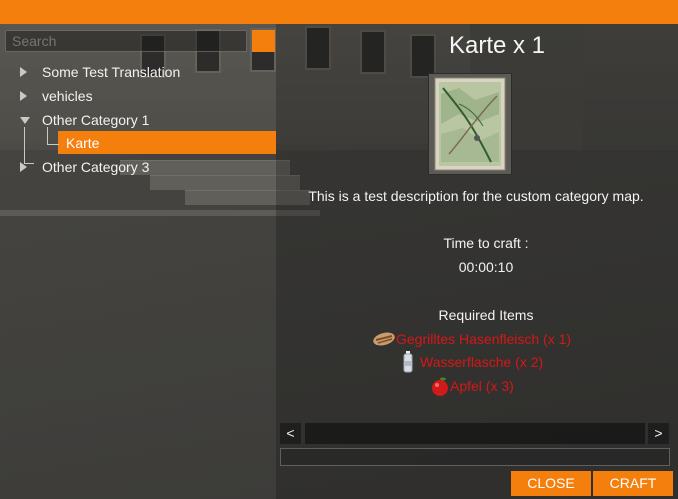  What do you see at coordinates (167, 143) in the screenshot?
I see `tree-item-karte: Karte` at bounding box center [167, 143].